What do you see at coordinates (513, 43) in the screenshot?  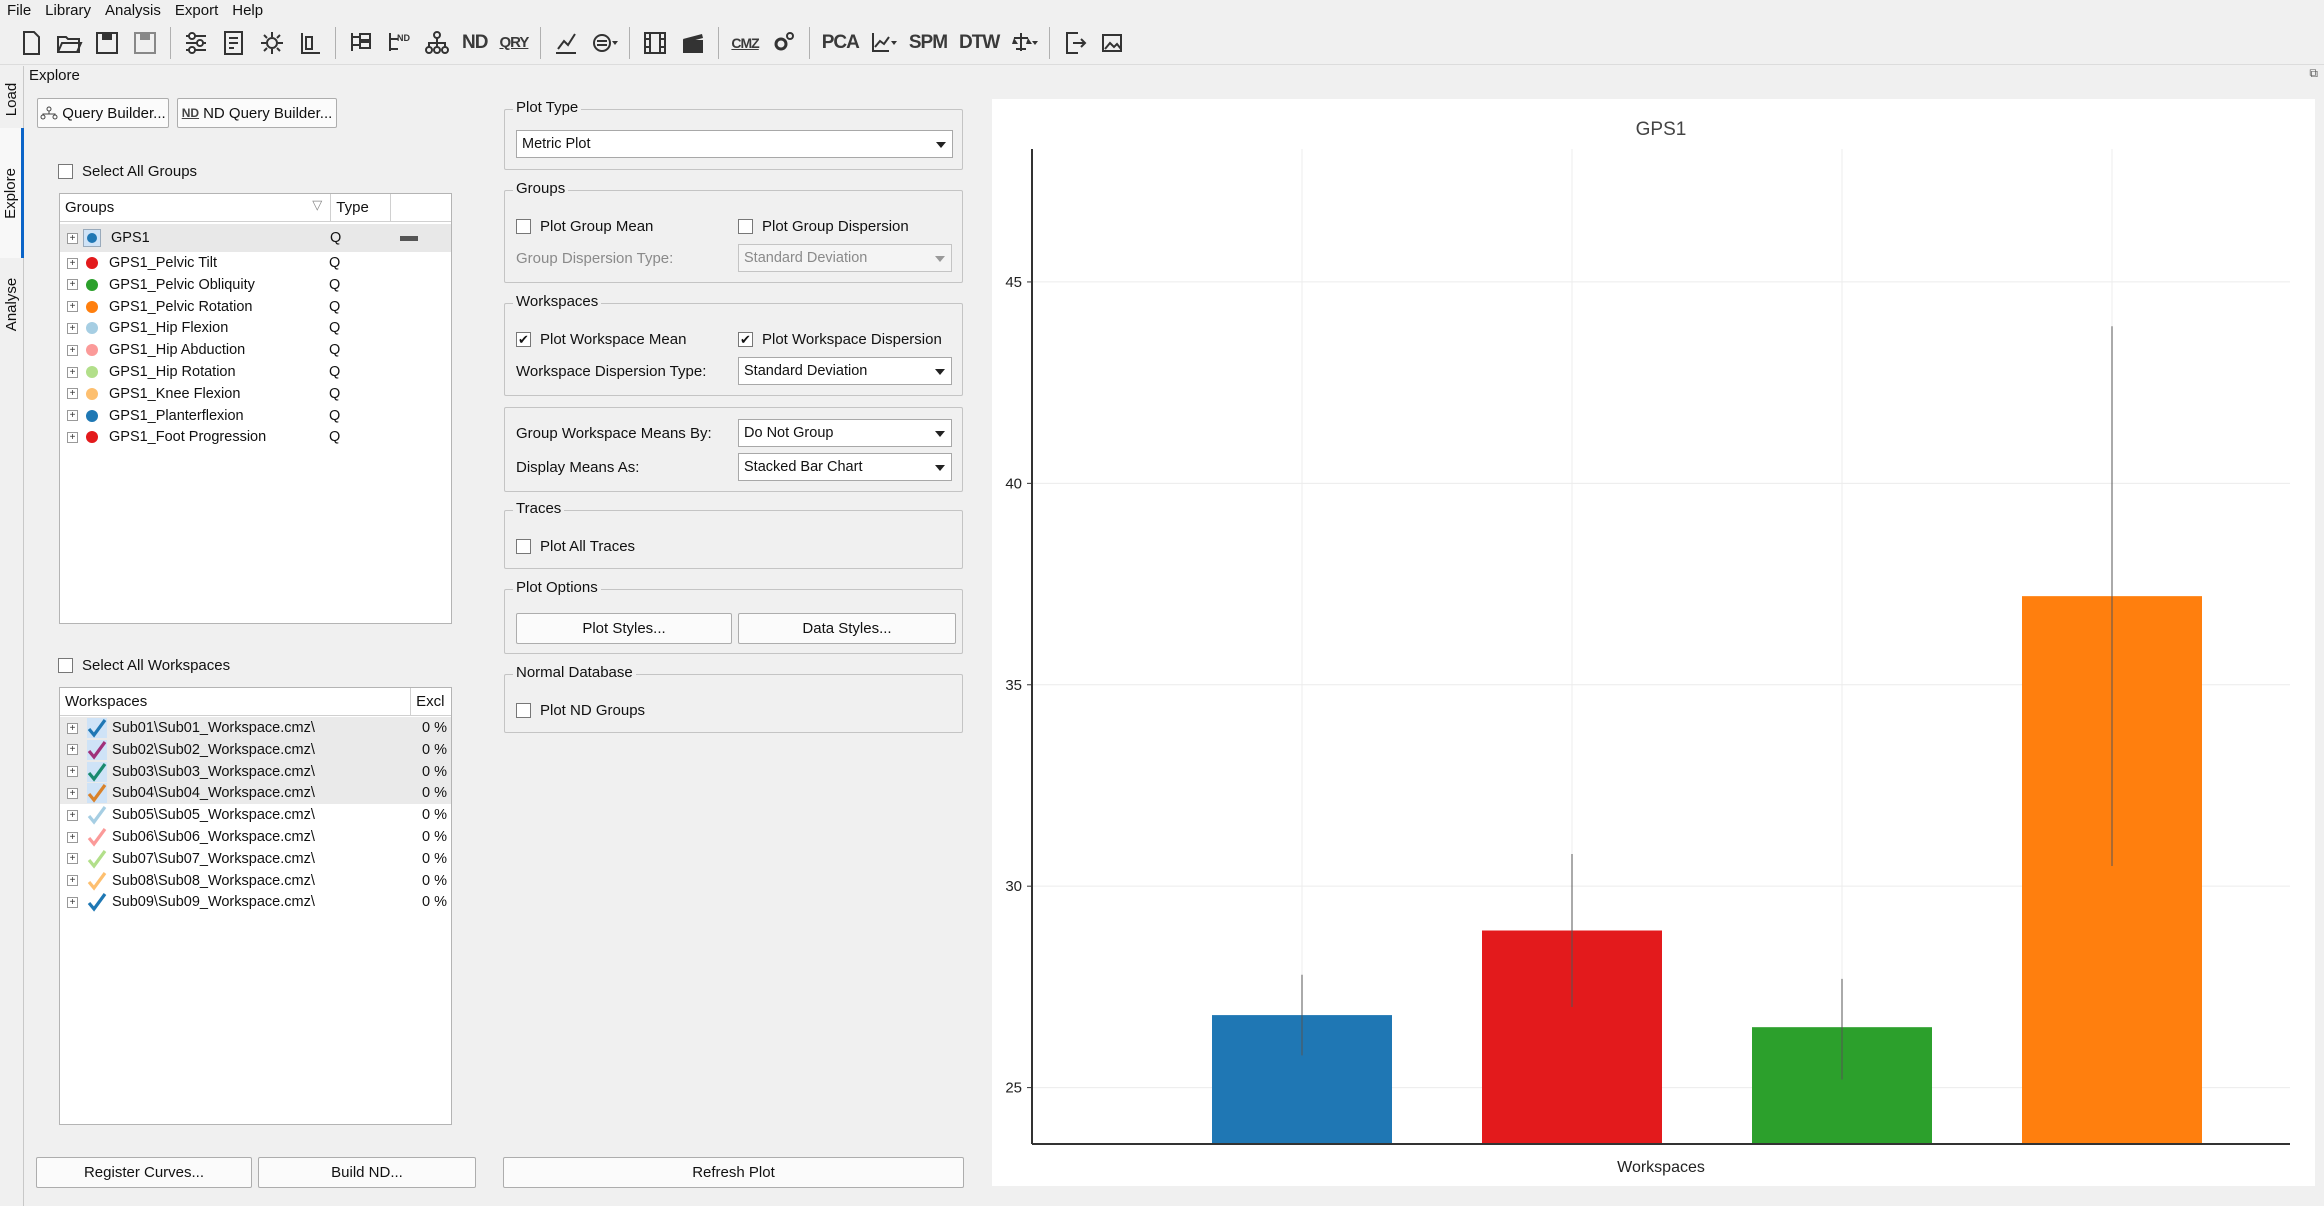 I see `qry-button: QRY` at bounding box center [513, 43].